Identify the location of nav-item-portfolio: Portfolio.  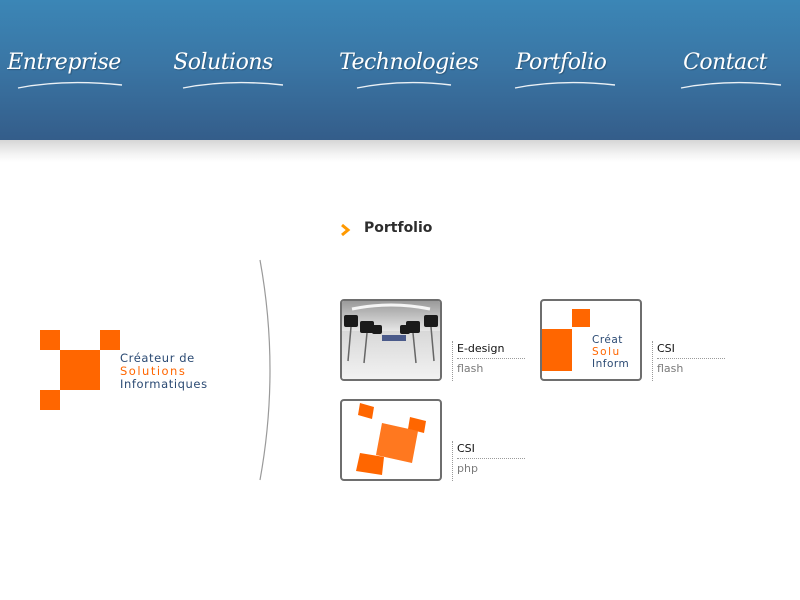
(561, 72).